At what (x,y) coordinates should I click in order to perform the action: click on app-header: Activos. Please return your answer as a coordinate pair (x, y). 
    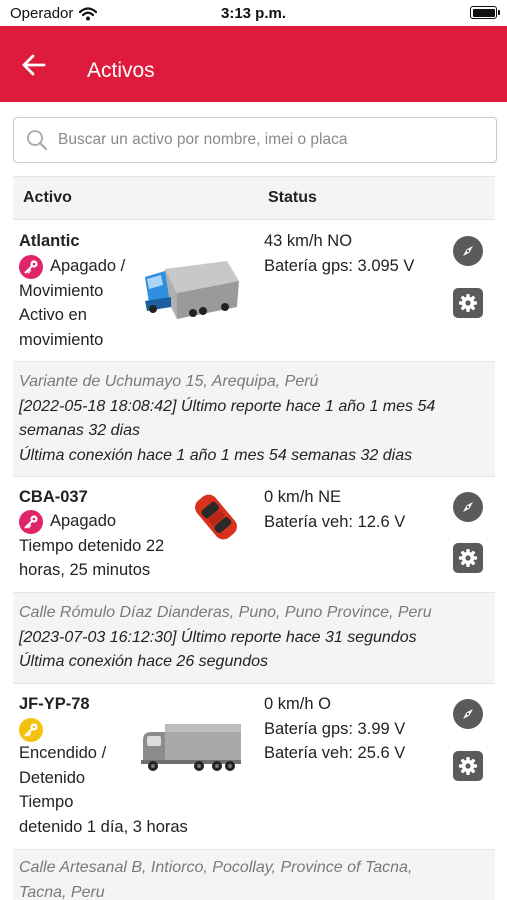
    Looking at the image, I should click on (253, 64).